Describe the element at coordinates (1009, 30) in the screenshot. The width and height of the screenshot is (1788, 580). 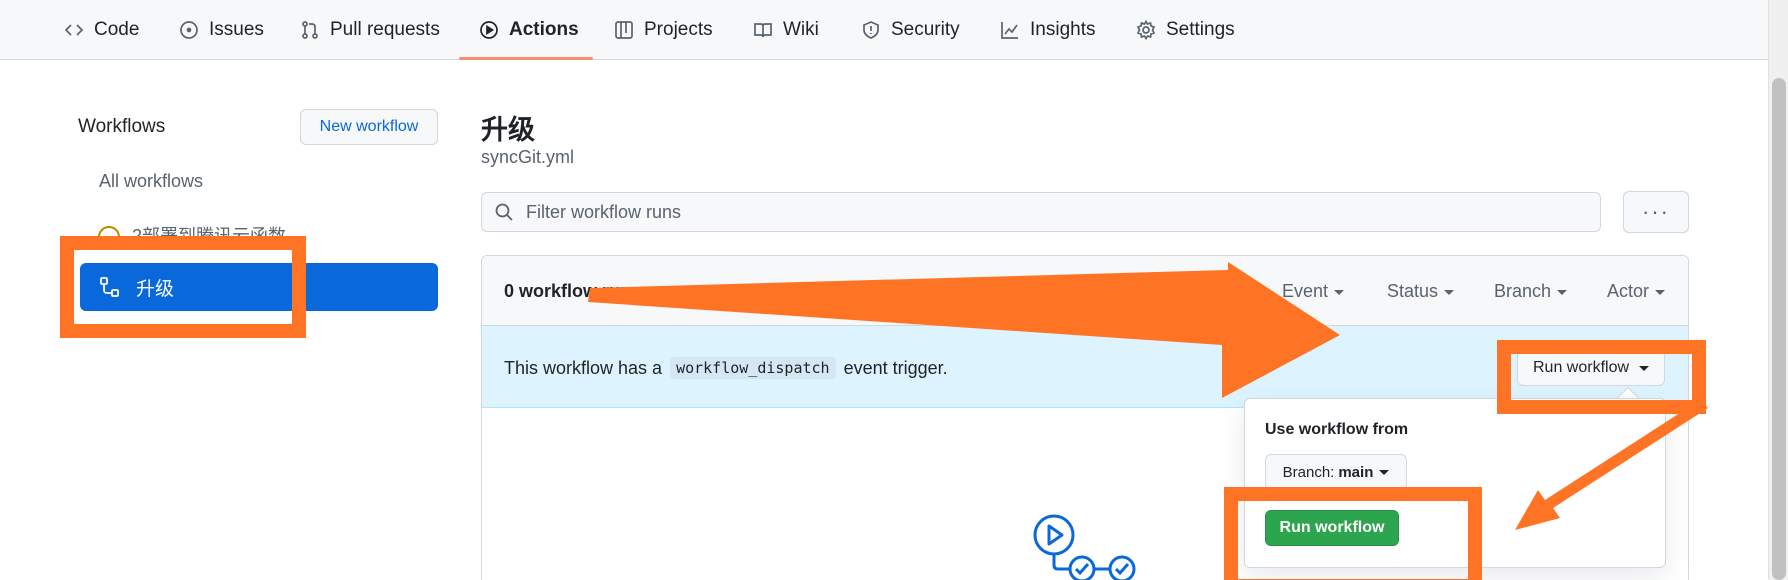
I see `graph-icon` at that location.